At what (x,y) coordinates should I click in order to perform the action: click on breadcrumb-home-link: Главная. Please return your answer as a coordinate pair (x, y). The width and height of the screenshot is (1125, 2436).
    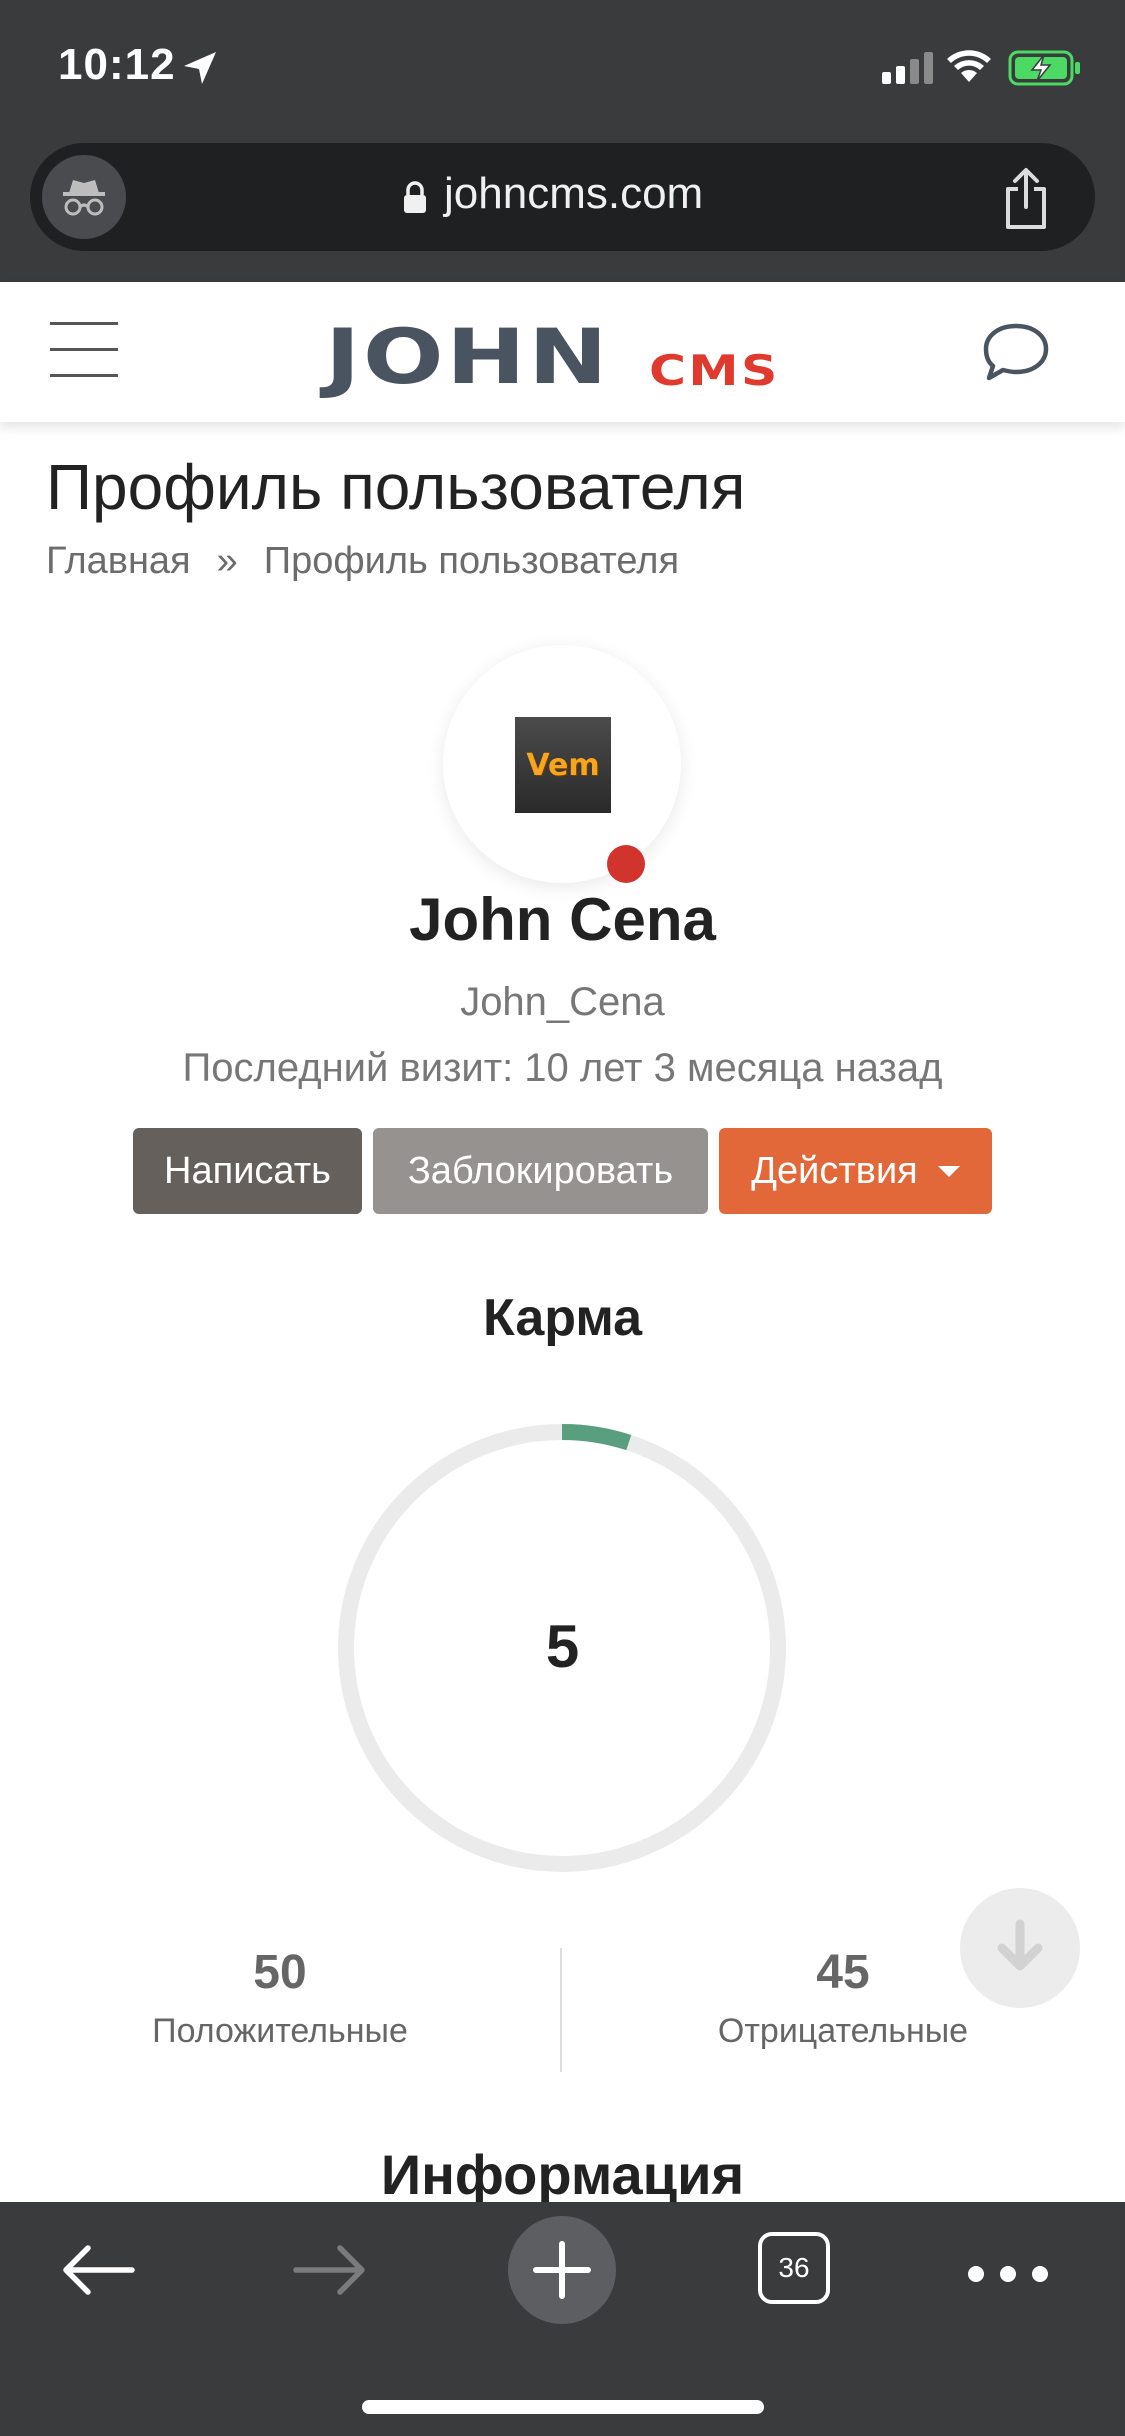
    Looking at the image, I should click on (118, 561).